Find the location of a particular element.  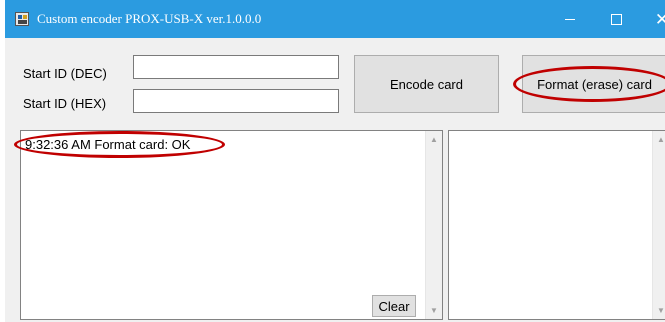

app-icon is located at coordinates (22, 19).